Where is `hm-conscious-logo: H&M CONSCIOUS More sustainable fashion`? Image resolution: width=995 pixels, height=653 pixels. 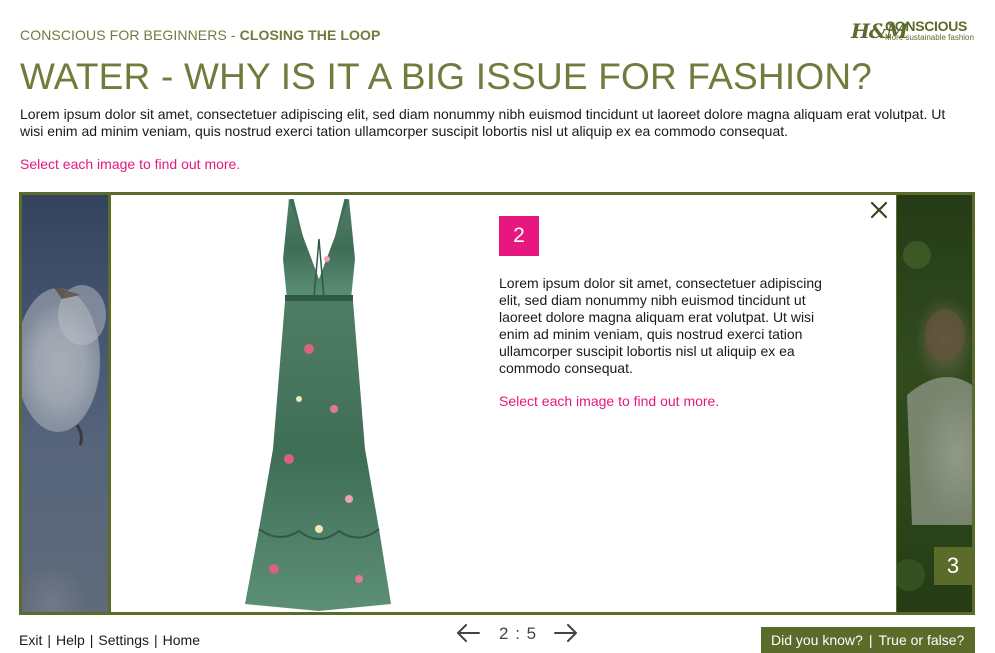
hm-conscious-logo: H&M CONSCIOUS More sustainable fashion is located at coordinates (913, 30).